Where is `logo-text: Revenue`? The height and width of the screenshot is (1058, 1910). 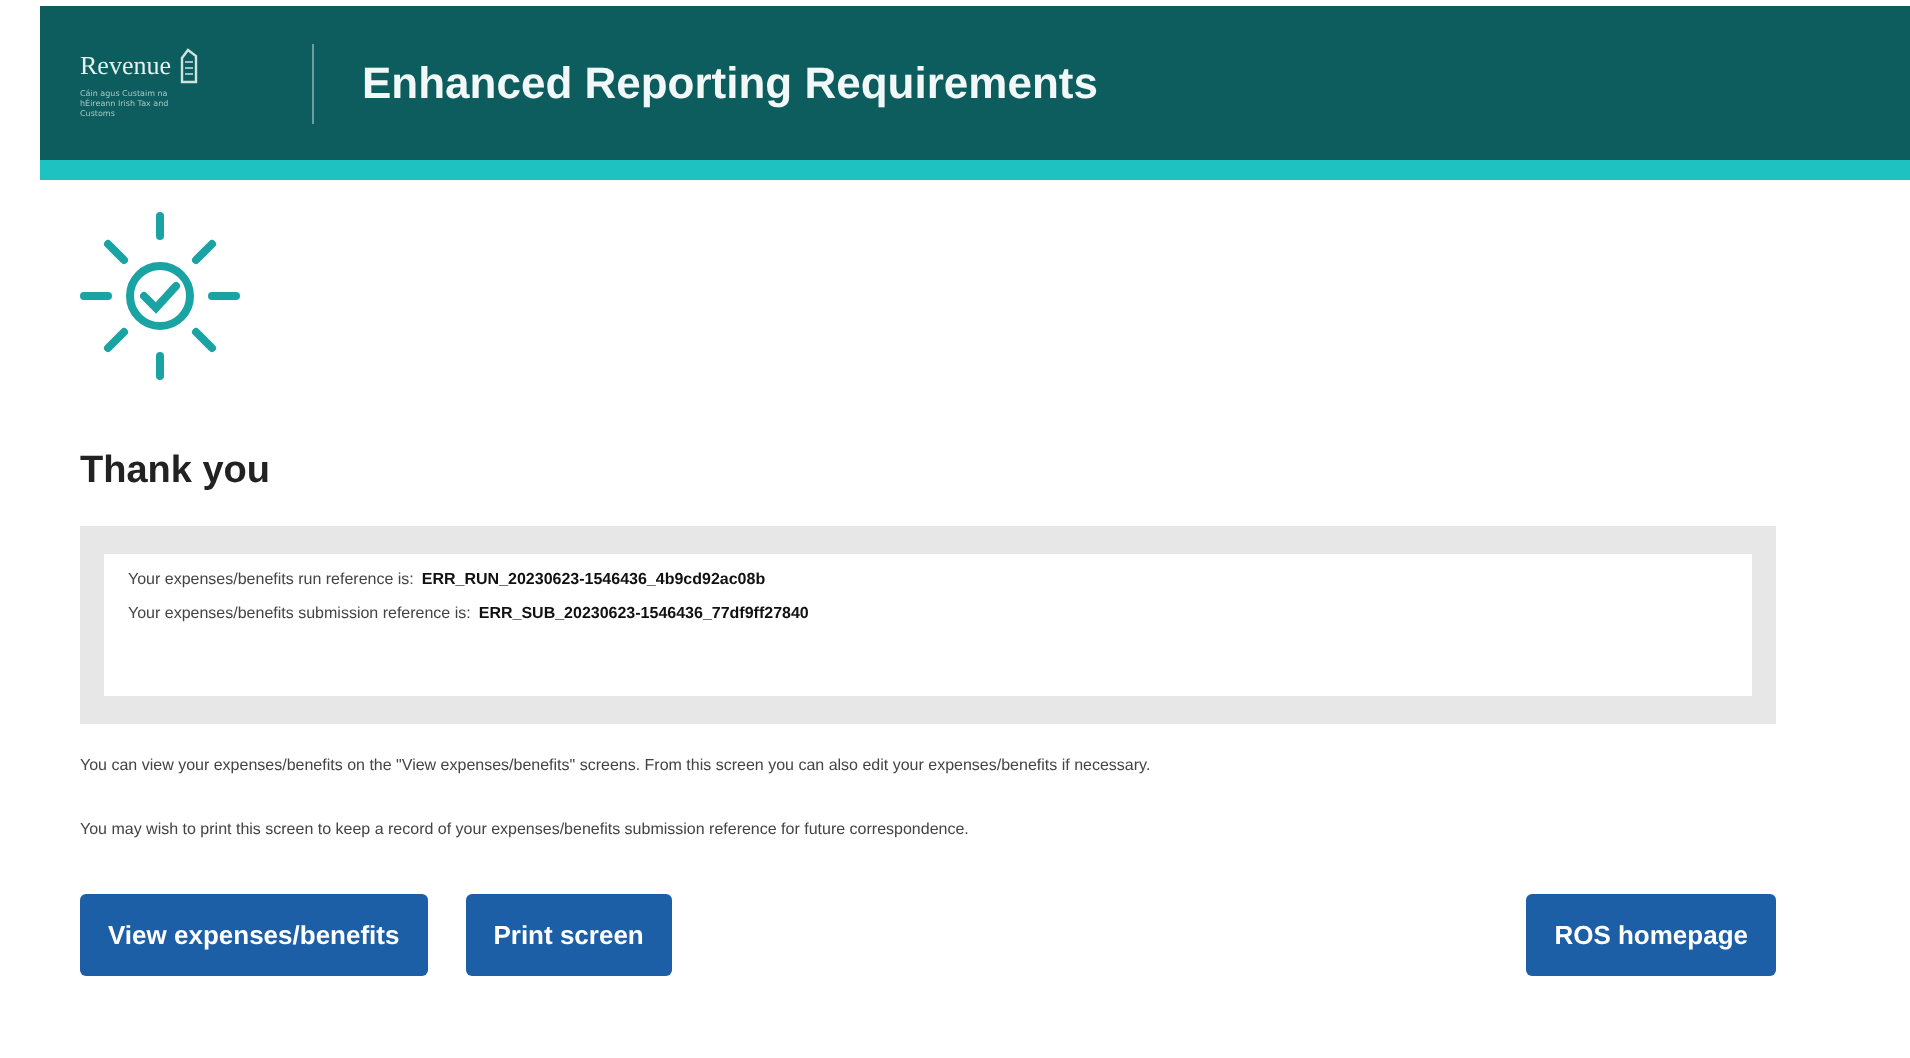 logo-text: Revenue is located at coordinates (125, 66).